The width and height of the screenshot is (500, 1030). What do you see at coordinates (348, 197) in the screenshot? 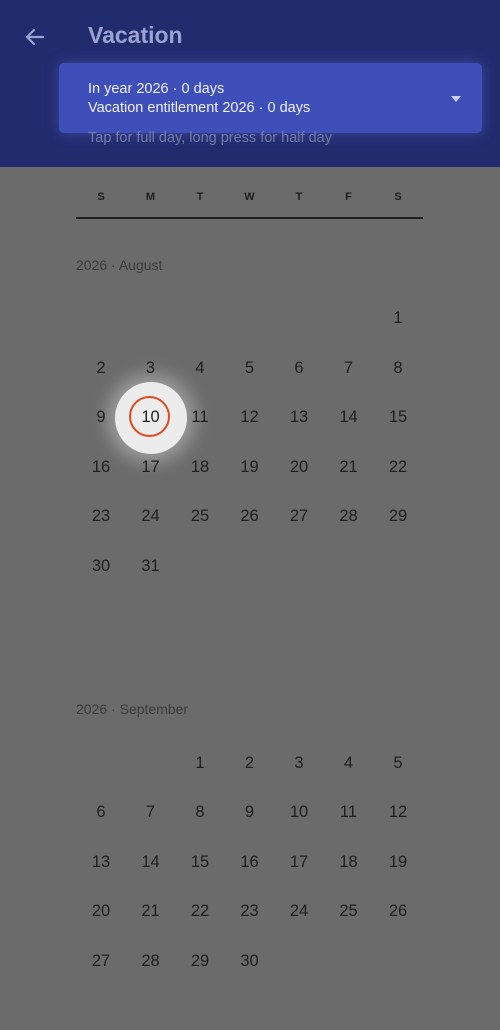
I see `weekday-fri: F` at bounding box center [348, 197].